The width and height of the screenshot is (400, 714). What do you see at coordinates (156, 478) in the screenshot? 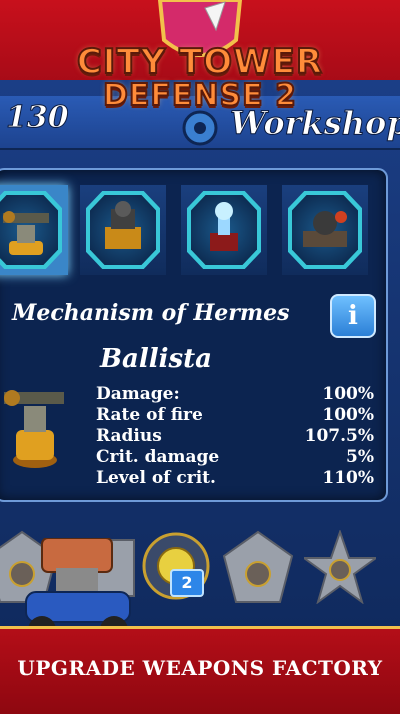
I see `stat-label: Level of crit.` at bounding box center [156, 478].